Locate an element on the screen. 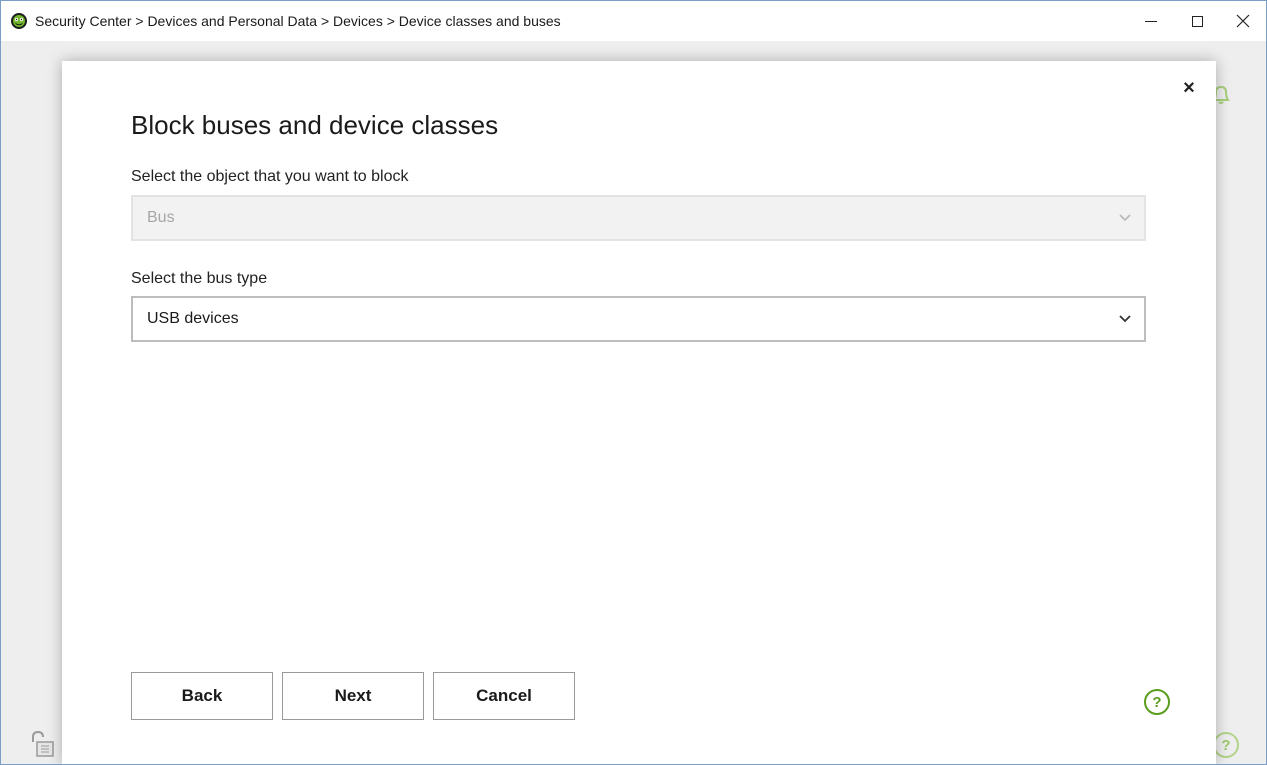  maximize-button is located at coordinates (1197, 21).